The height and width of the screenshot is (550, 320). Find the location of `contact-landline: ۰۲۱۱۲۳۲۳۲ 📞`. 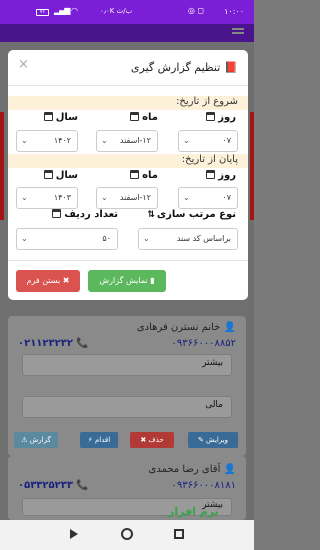

contact-landline: ۰۲۱۱۲۳۲۳۲ 📞 is located at coordinates (53, 343).